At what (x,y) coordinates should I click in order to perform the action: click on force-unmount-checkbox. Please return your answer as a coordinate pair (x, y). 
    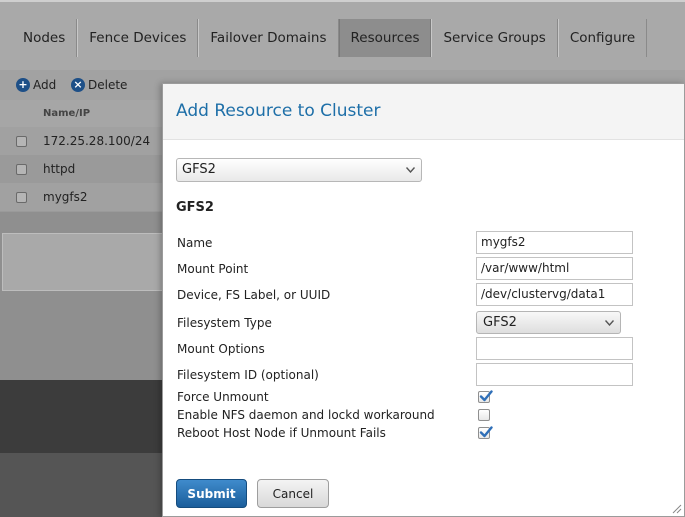
    Looking at the image, I should click on (485, 396).